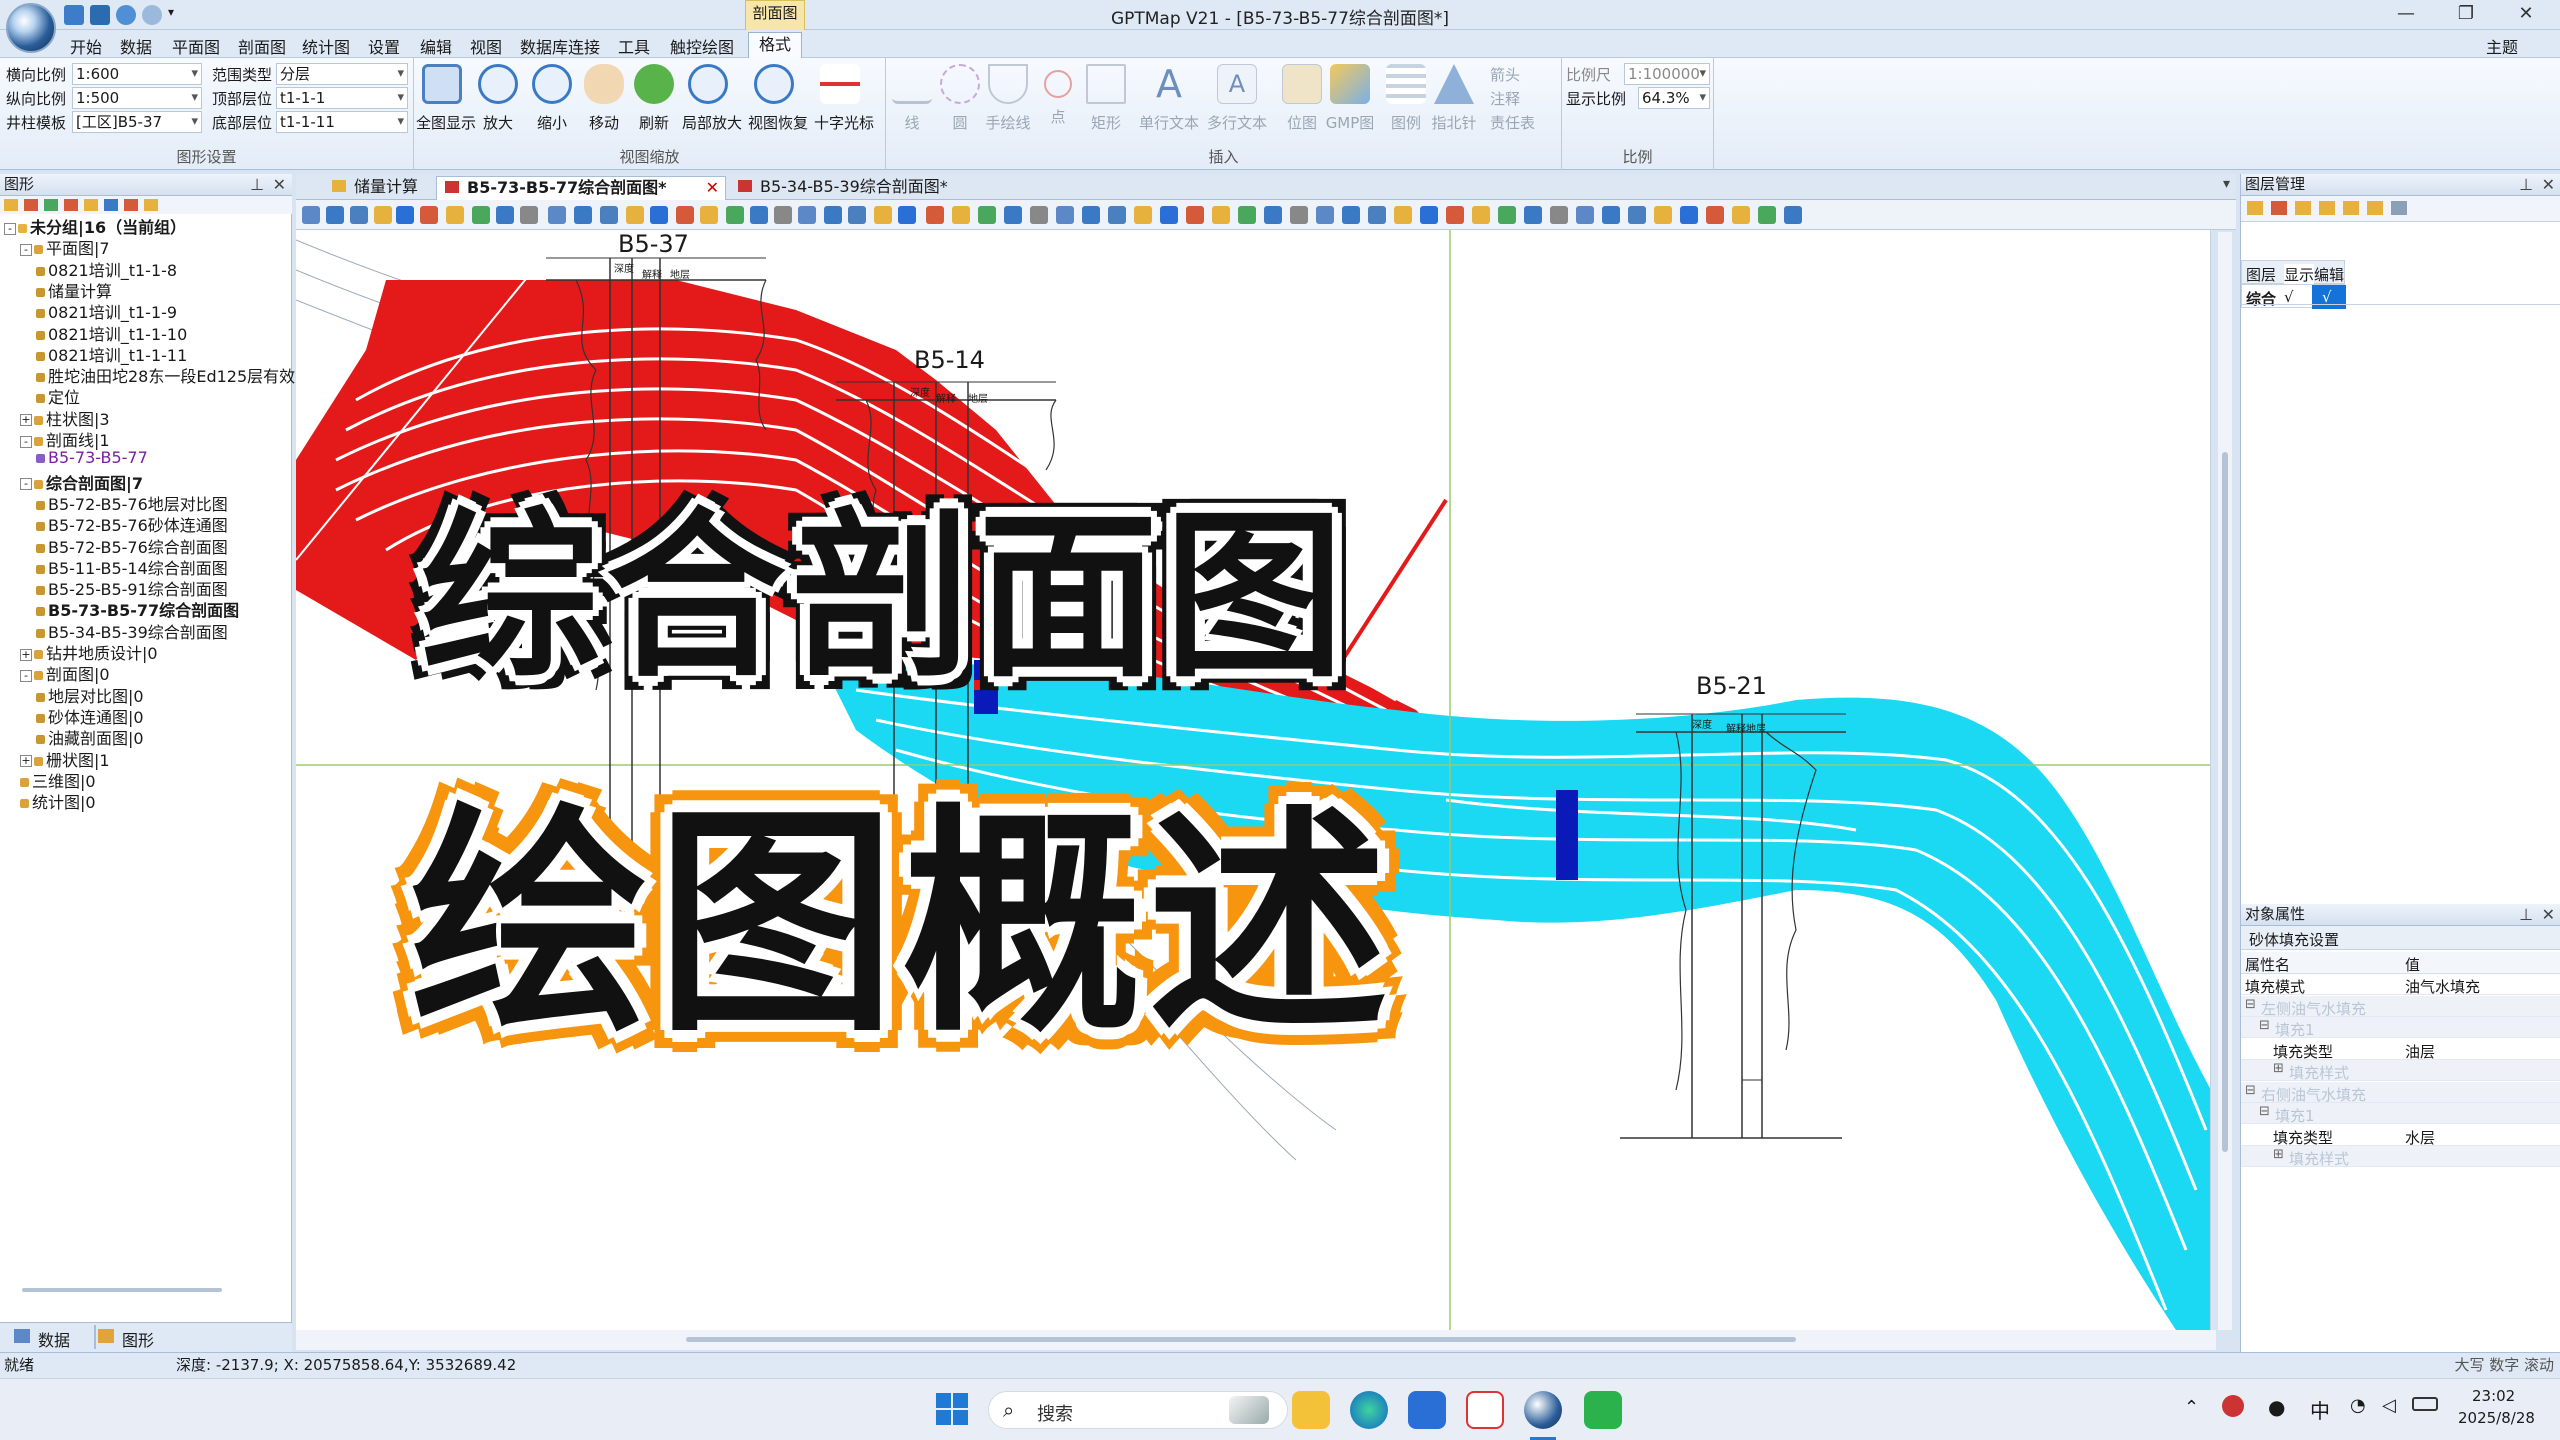 The image size is (2560, 1440). I want to click on clock-time: 23:02, so click(2493, 1396).